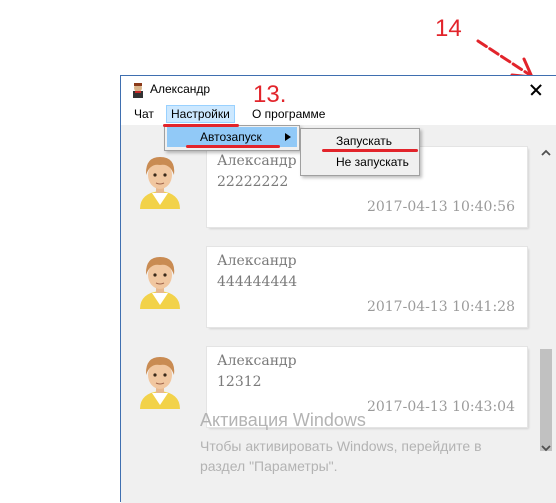 The image size is (556, 503). What do you see at coordinates (283, 420) in the screenshot?
I see `activation-watermark-title: Активация Windows` at bounding box center [283, 420].